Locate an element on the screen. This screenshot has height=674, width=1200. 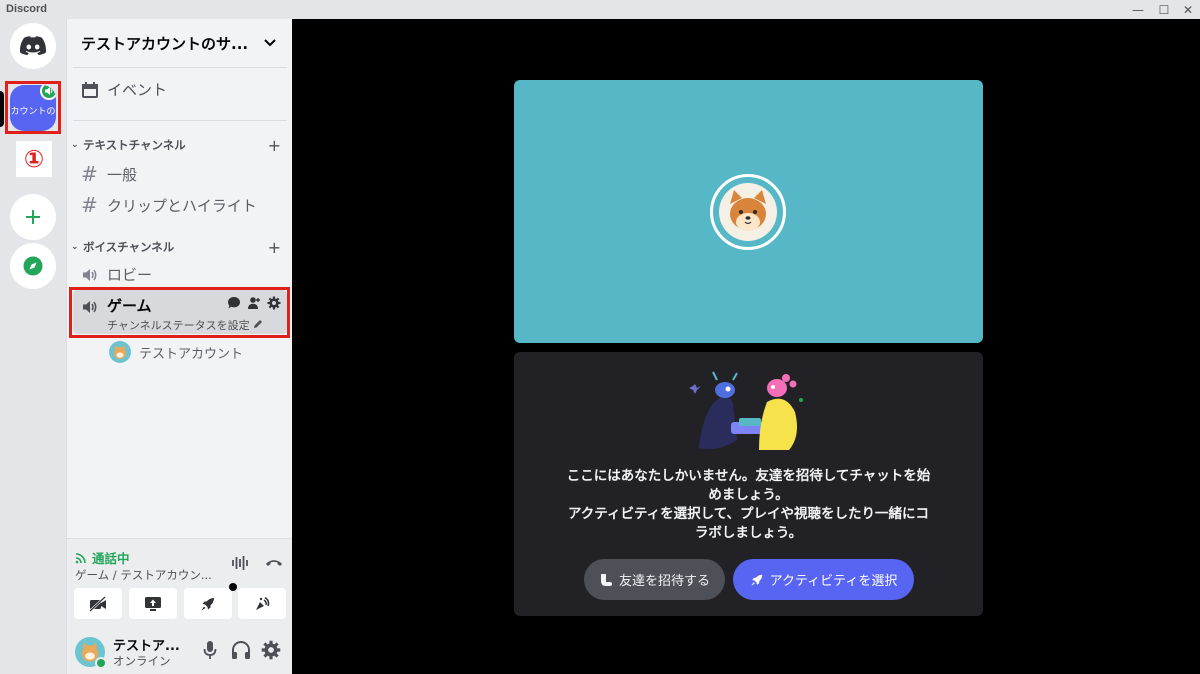
microphone-icon is located at coordinates (210, 650).